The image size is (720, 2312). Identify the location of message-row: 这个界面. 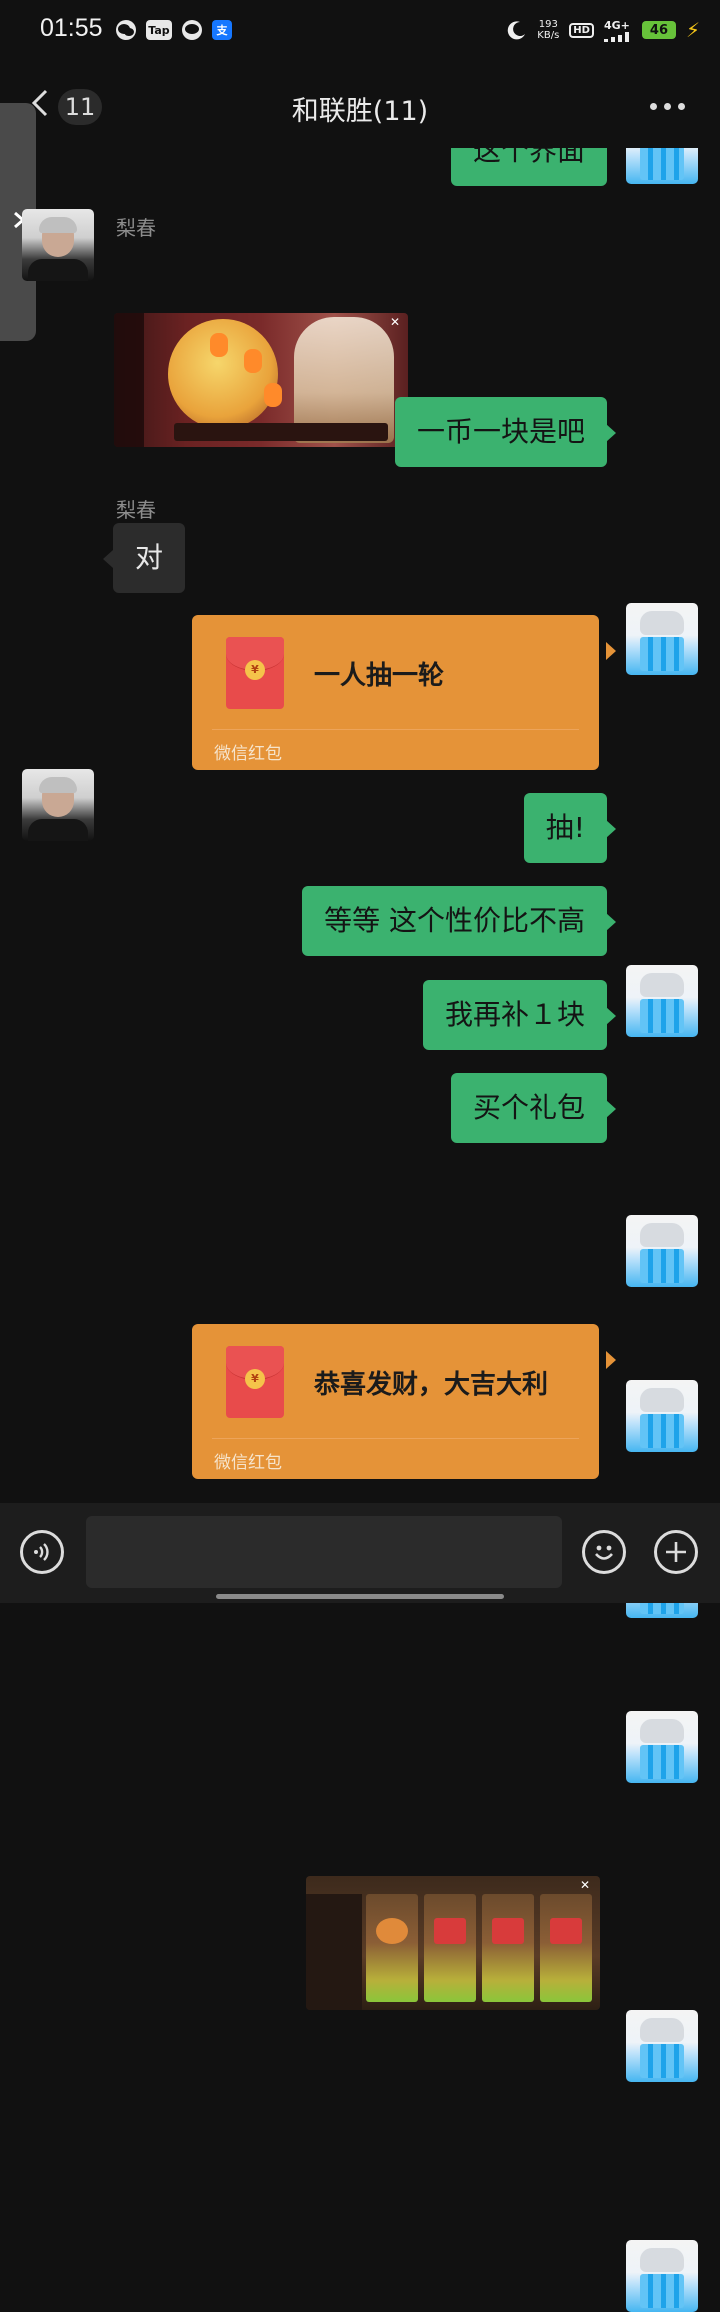
(360, 168).